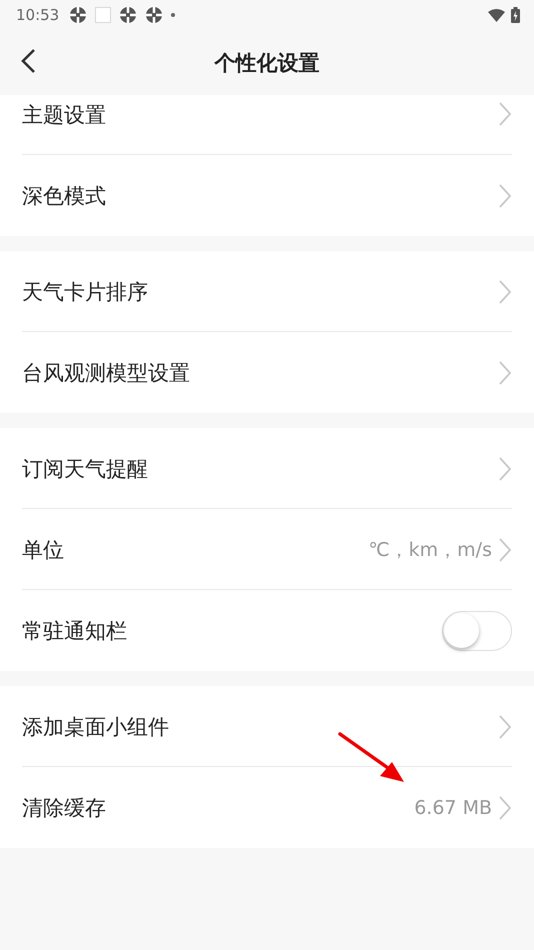 The width and height of the screenshot is (534, 950). I want to click on status-time: 10:53, so click(38, 15).